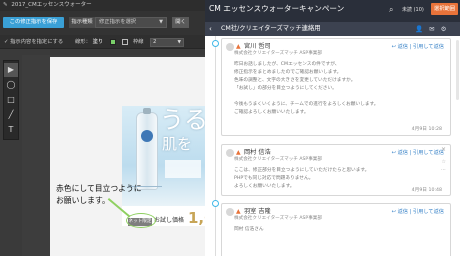 The image size is (460, 256). What do you see at coordinates (11, 85) in the screenshot?
I see `ellipse-tool-icon: ◯` at bounding box center [11, 85].